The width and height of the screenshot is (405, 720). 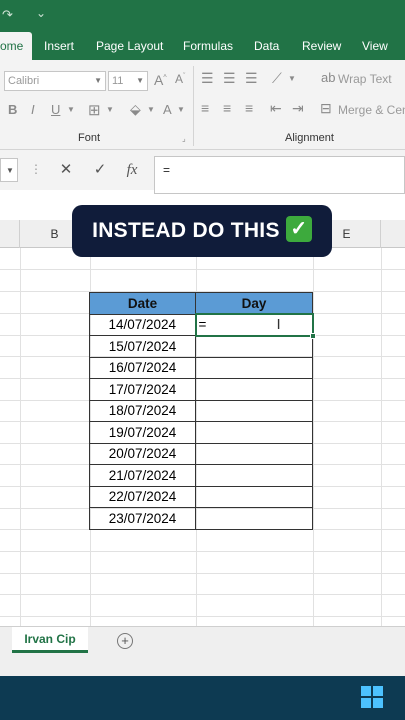 I want to click on confirm-entry-icon: ✓, so click(x=100, y=170).